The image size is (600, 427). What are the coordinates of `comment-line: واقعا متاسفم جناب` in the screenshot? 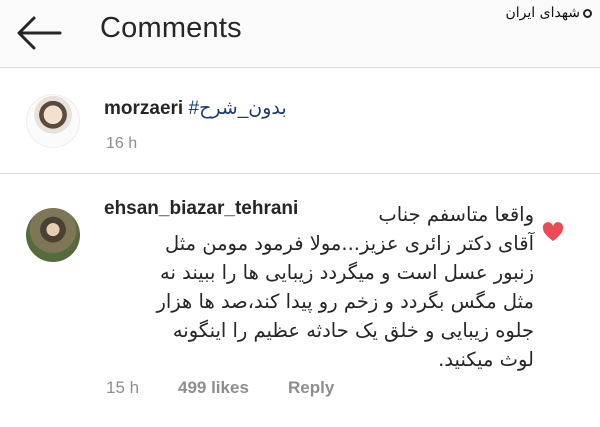 It's located at (456, 214).